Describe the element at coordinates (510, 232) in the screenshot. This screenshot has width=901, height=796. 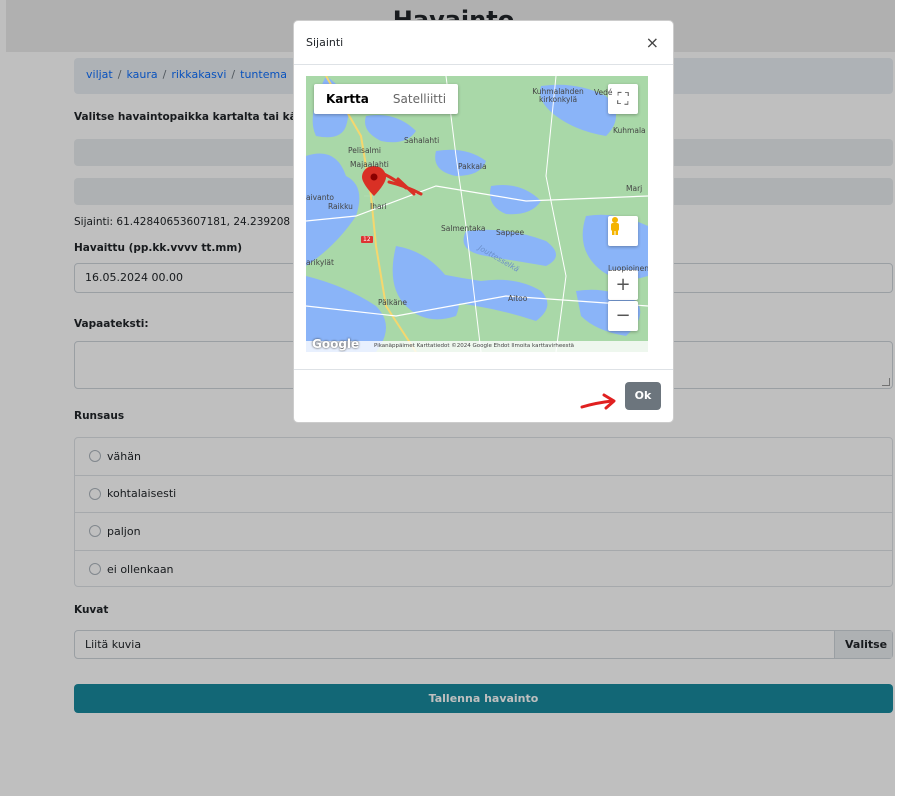
I see `place-label: Sappee` at that location.